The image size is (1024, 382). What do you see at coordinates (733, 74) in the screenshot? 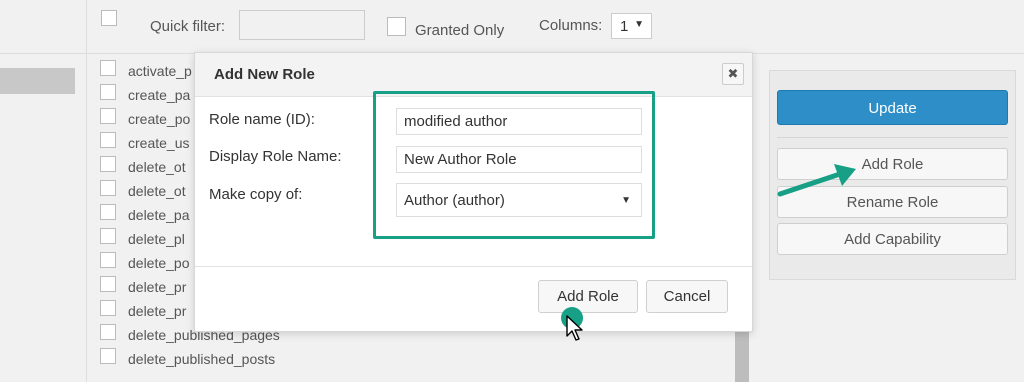
I see `close-icon: ✖` at bounding box center [733, 74].